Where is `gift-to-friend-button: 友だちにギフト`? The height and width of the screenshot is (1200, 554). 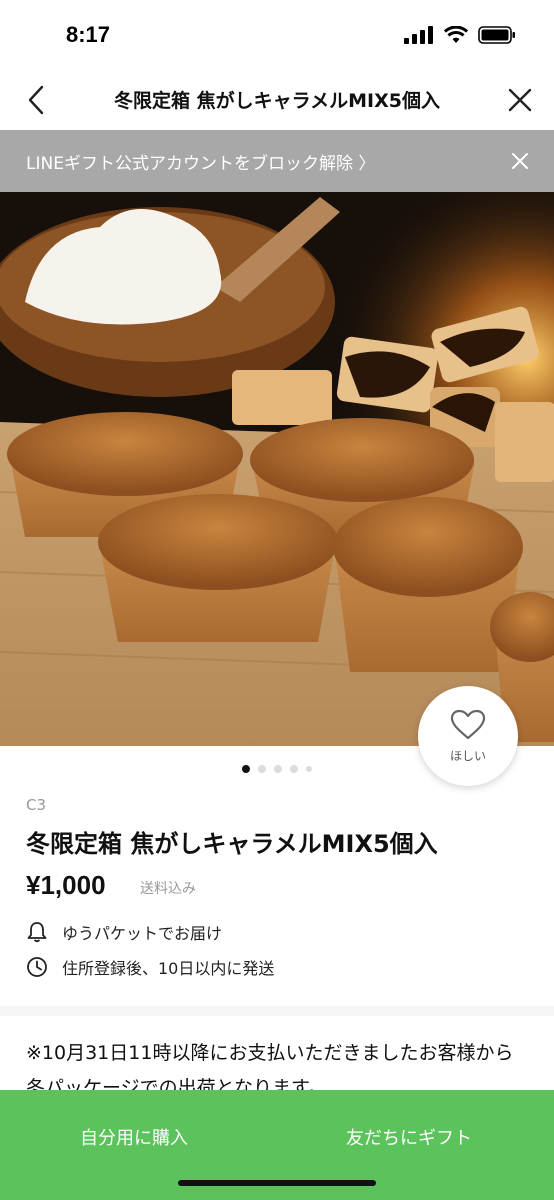 gift-to-friend-button: 友だちにギフト is located at coordinates (409, 1137).